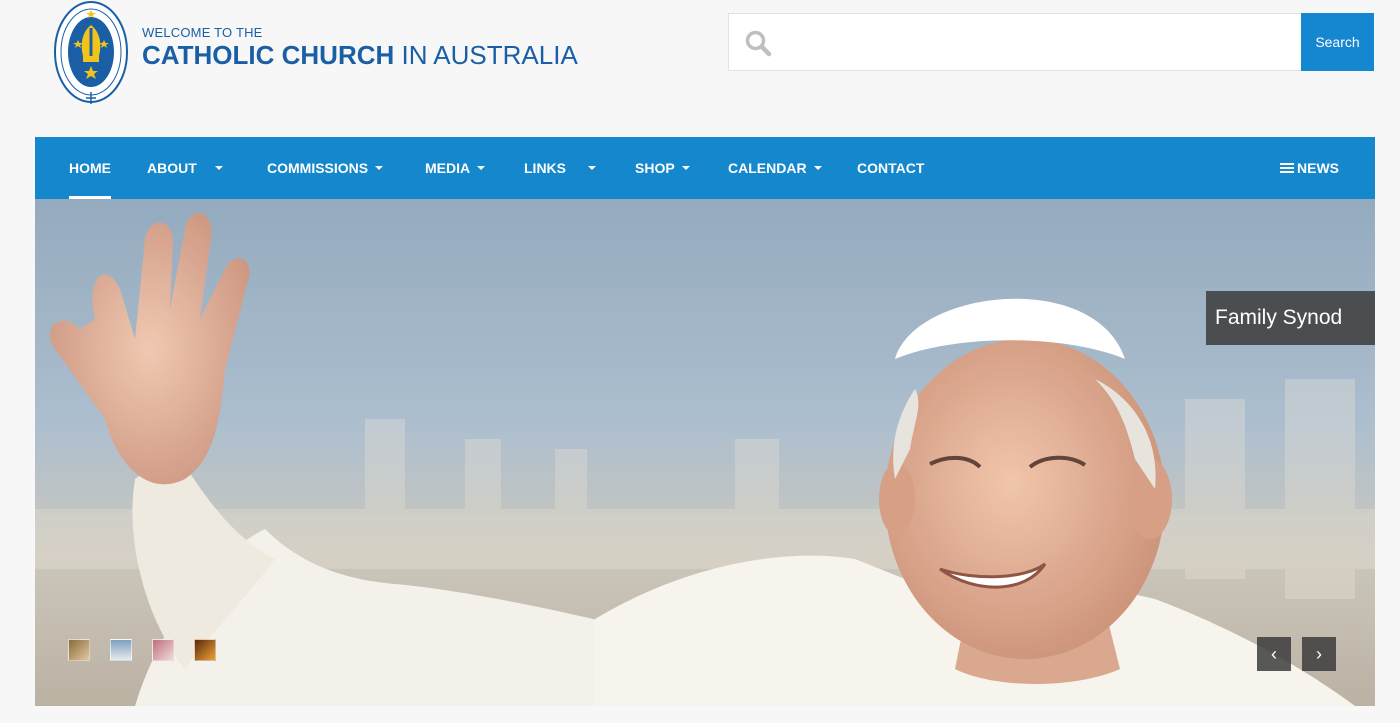  What do you see at coordinates (172, 168) in the screenshot?
I see `nav-item-label: ABOUT` at bounding box center [172, 168].